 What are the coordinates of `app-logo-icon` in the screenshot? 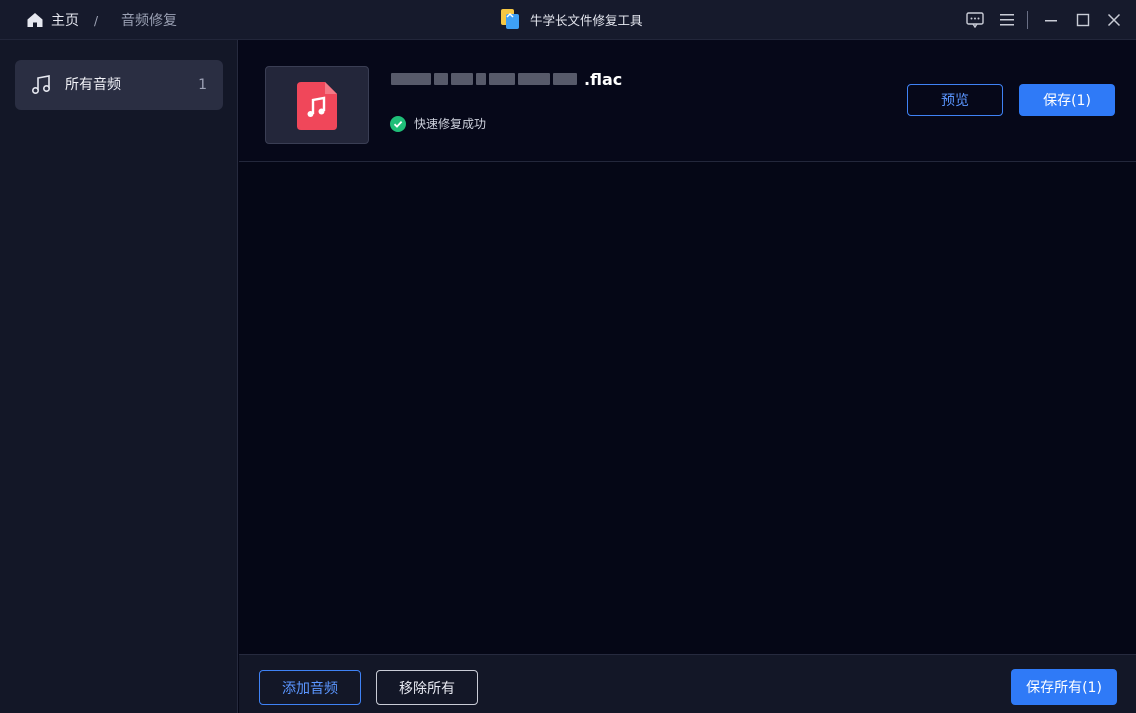 It's located at (510, 19).